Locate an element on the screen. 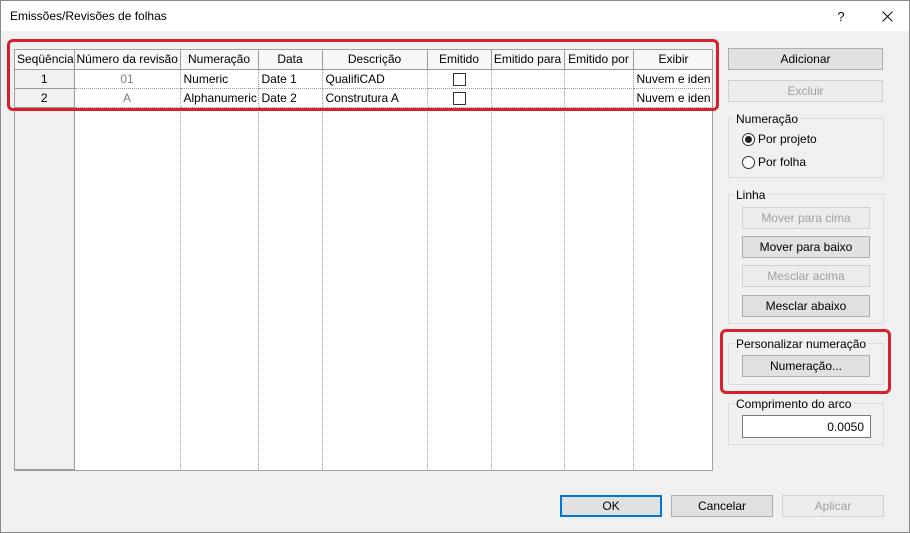 The image size is (910, 533). move-down-button: Mover para baixo is located at coordinates (806, 247).